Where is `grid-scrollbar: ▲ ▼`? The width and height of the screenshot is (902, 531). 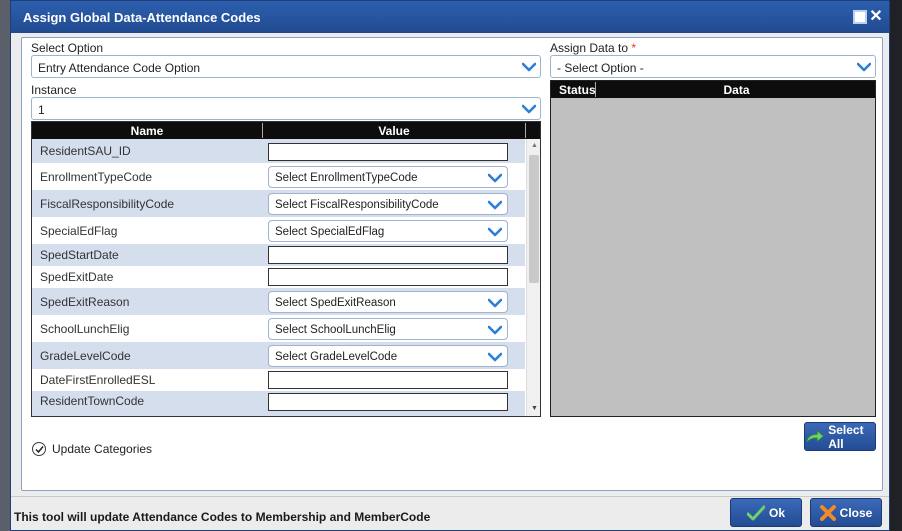
grid-scrollbar: ▲ ▼ is located at coordinates (533, 277).